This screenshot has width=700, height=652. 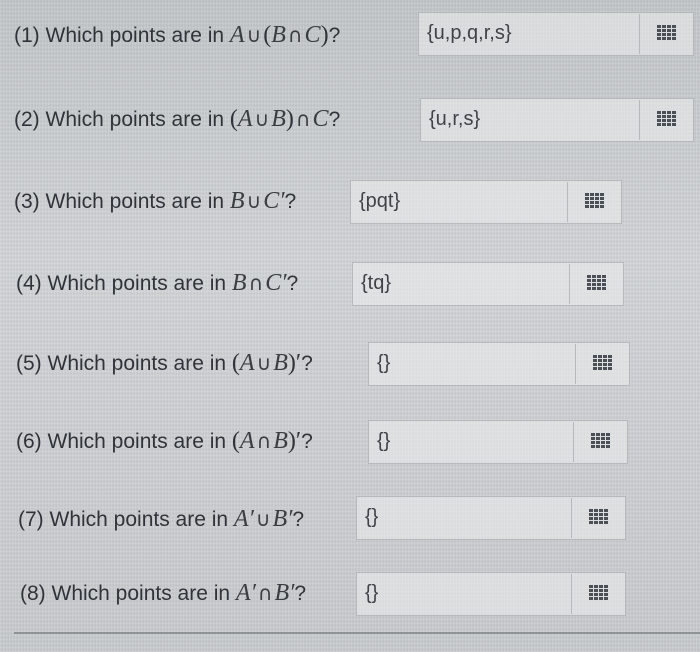 I want to click on question-text: (8) Which points are in, so click(x=128, y=593).